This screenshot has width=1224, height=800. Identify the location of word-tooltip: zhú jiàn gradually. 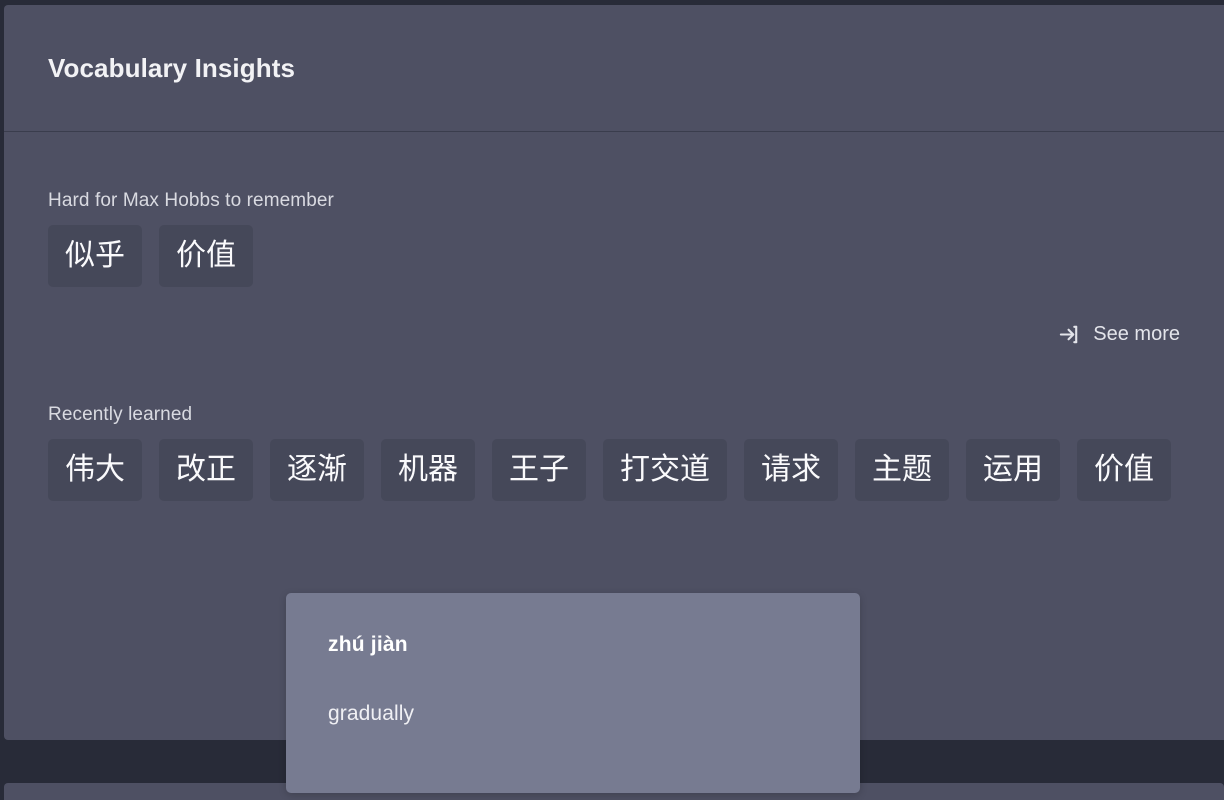
(573, 693).